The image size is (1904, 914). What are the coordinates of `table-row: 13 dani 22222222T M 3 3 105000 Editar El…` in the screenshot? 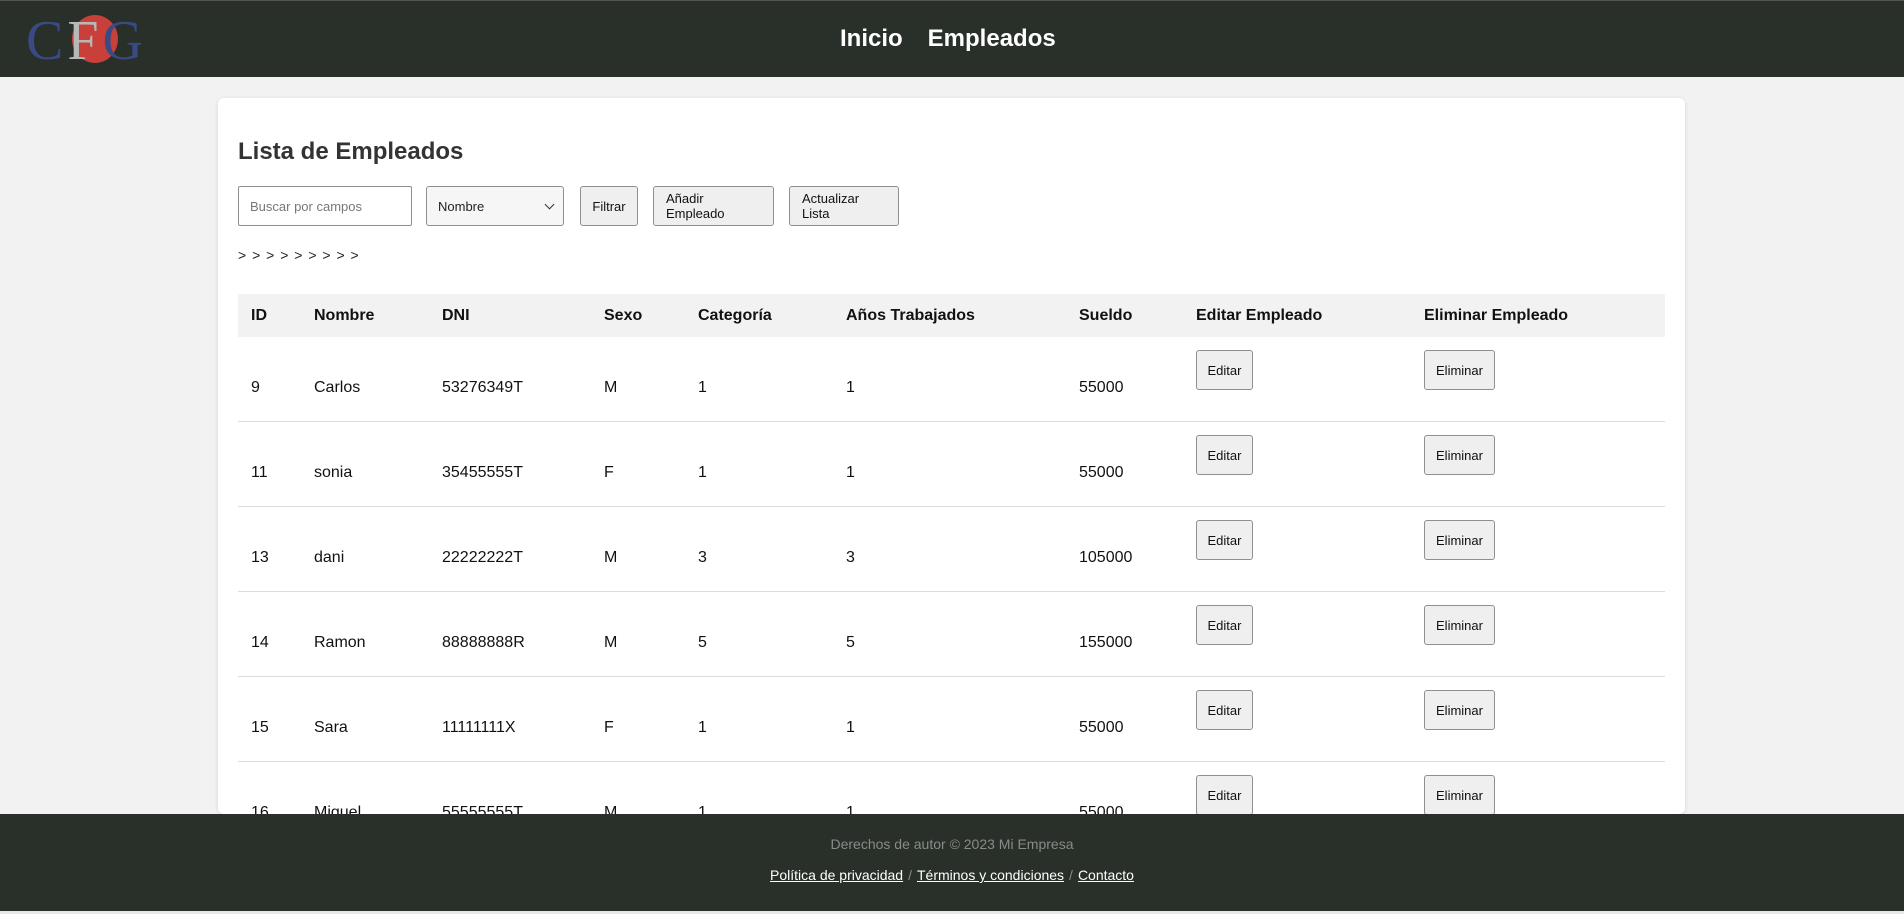 It's located at (951, 549).